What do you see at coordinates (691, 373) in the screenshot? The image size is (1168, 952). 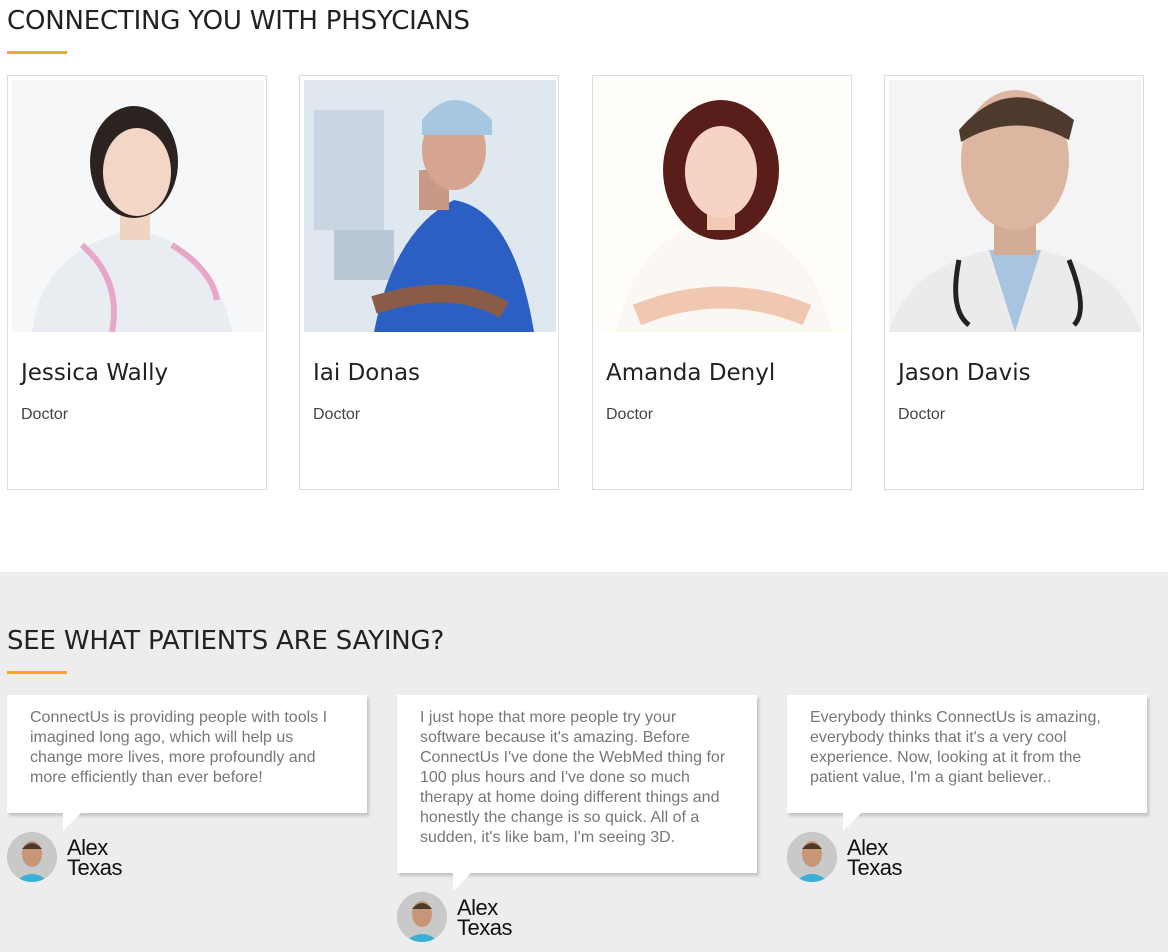 I see `doctor-name: Amanda Denyl` at bounding box center [691, 373].